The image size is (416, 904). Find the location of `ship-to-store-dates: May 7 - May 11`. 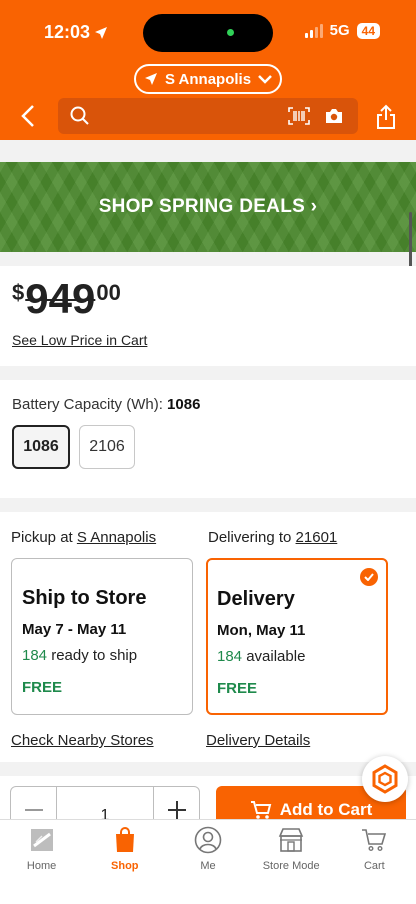

ship-to-store-dates: May 7 - May 11 is located at coordinates (74, 629).